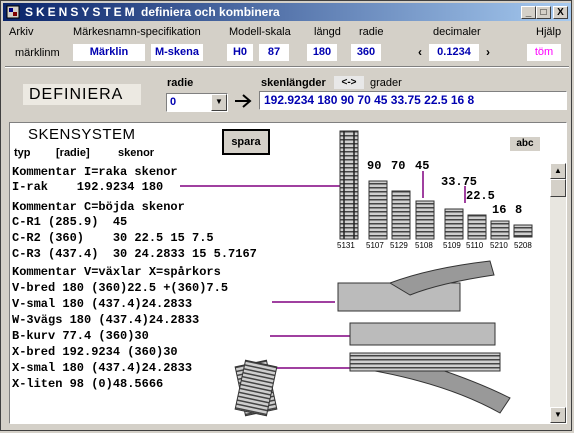 This screenshot has height=433, width=574. I want to click on track-length-label: 90, so click(374, 166).